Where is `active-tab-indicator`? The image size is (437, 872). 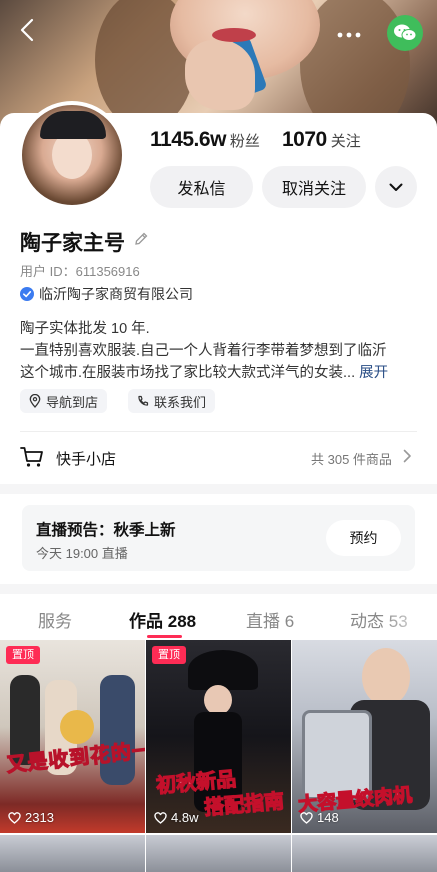 active-tab-indicator is located at coordinates (164, 636).